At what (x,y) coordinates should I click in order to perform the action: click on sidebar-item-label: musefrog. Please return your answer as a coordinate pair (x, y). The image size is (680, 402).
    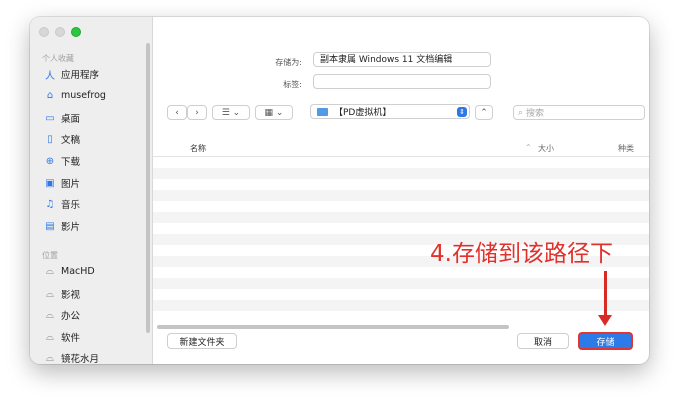
    Looking at the image, I should click on (83, 95).